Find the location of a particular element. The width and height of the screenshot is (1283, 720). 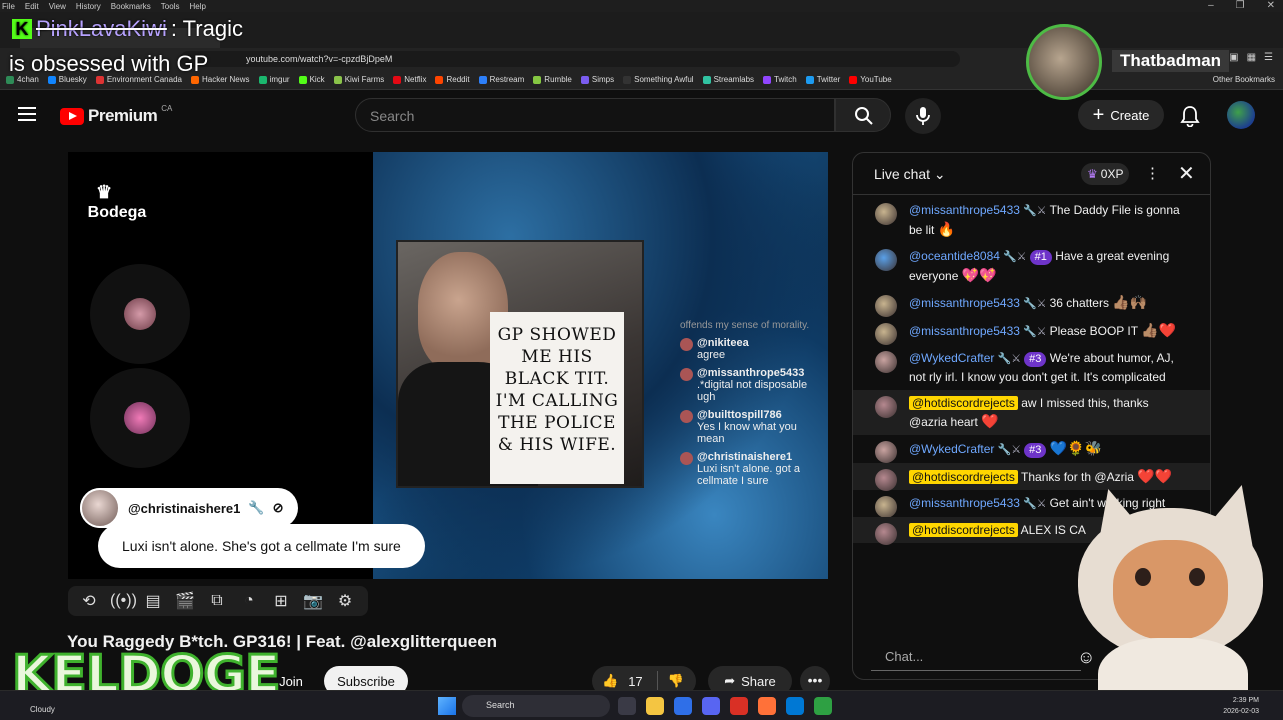

menu-item-tools: Tools is located at coordinates (170, 6).